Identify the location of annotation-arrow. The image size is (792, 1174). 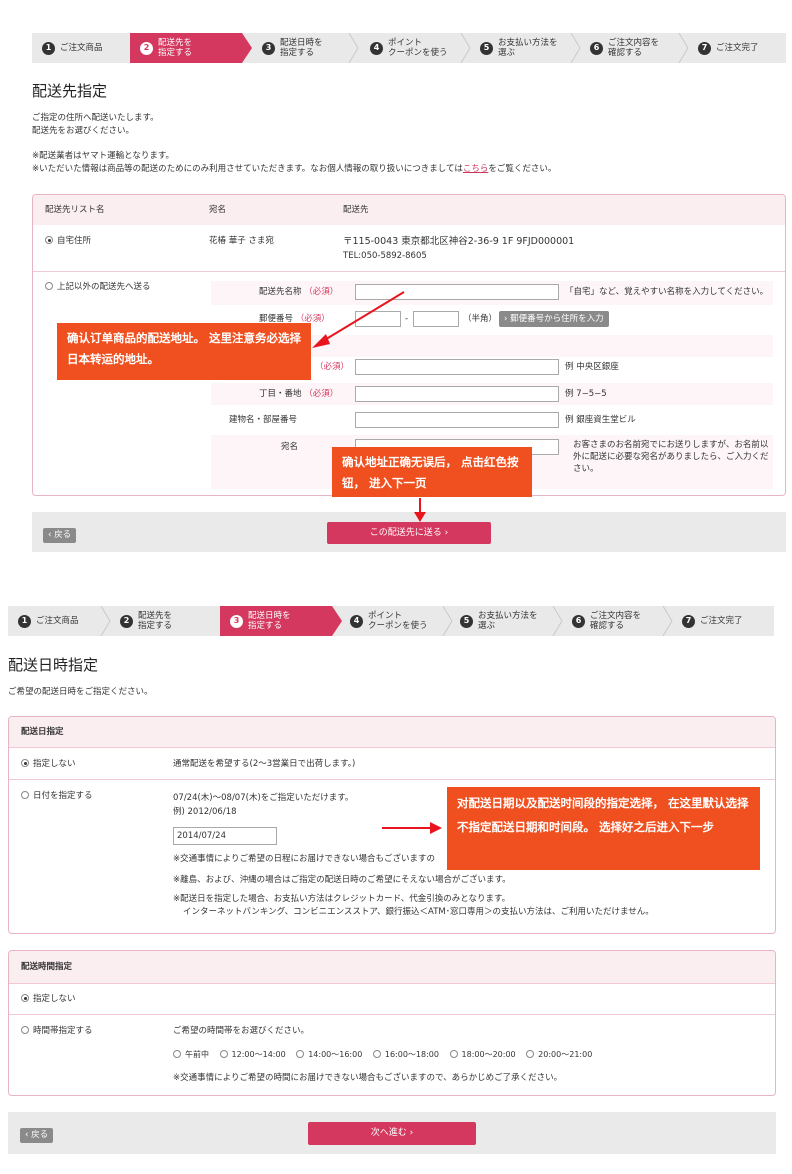
(412, 828).